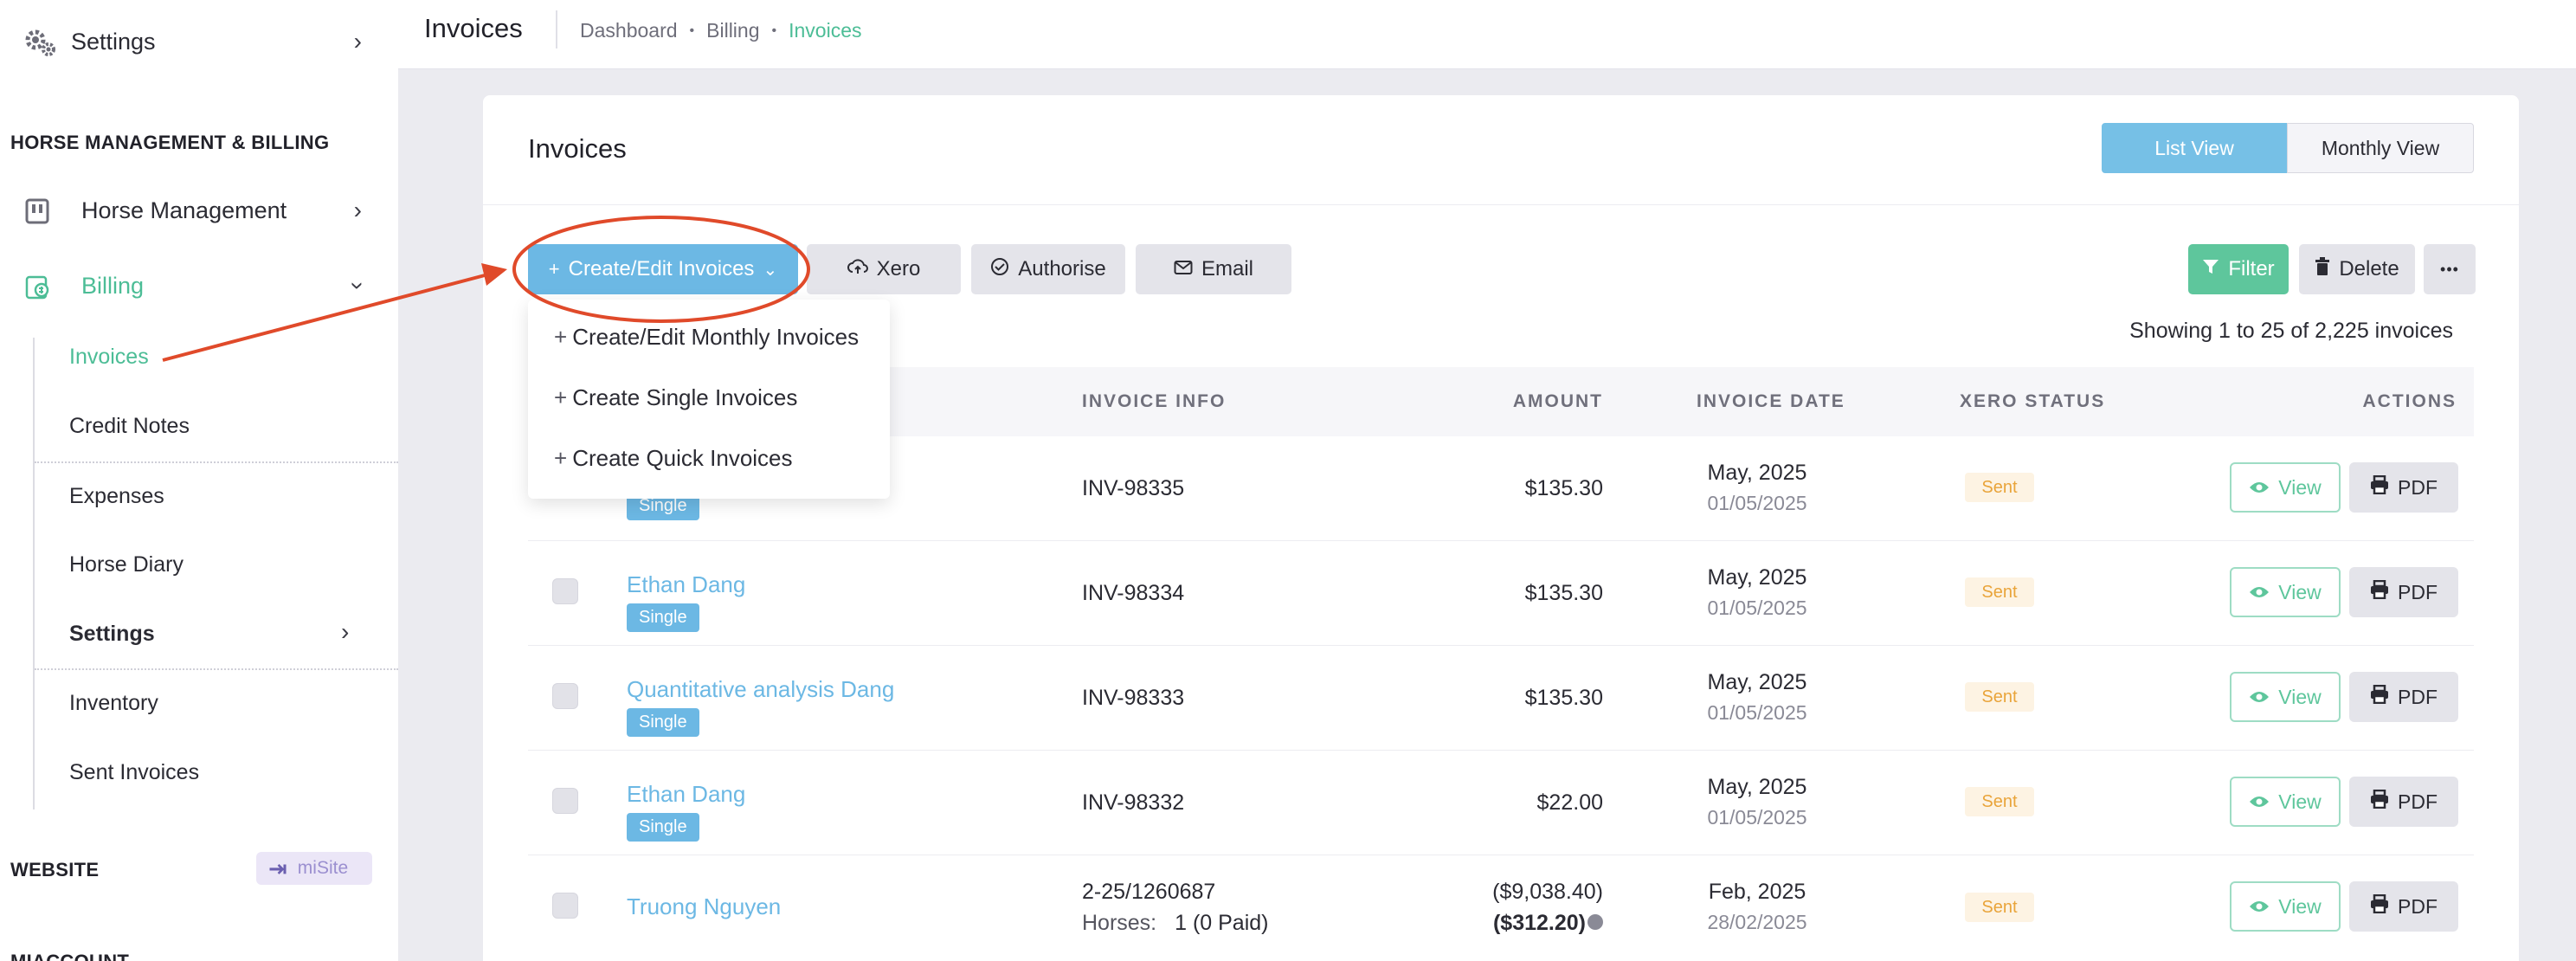 This screenshot has width=2576, height=961. I want to click on more-options-button: •••, so click(2450, 269).